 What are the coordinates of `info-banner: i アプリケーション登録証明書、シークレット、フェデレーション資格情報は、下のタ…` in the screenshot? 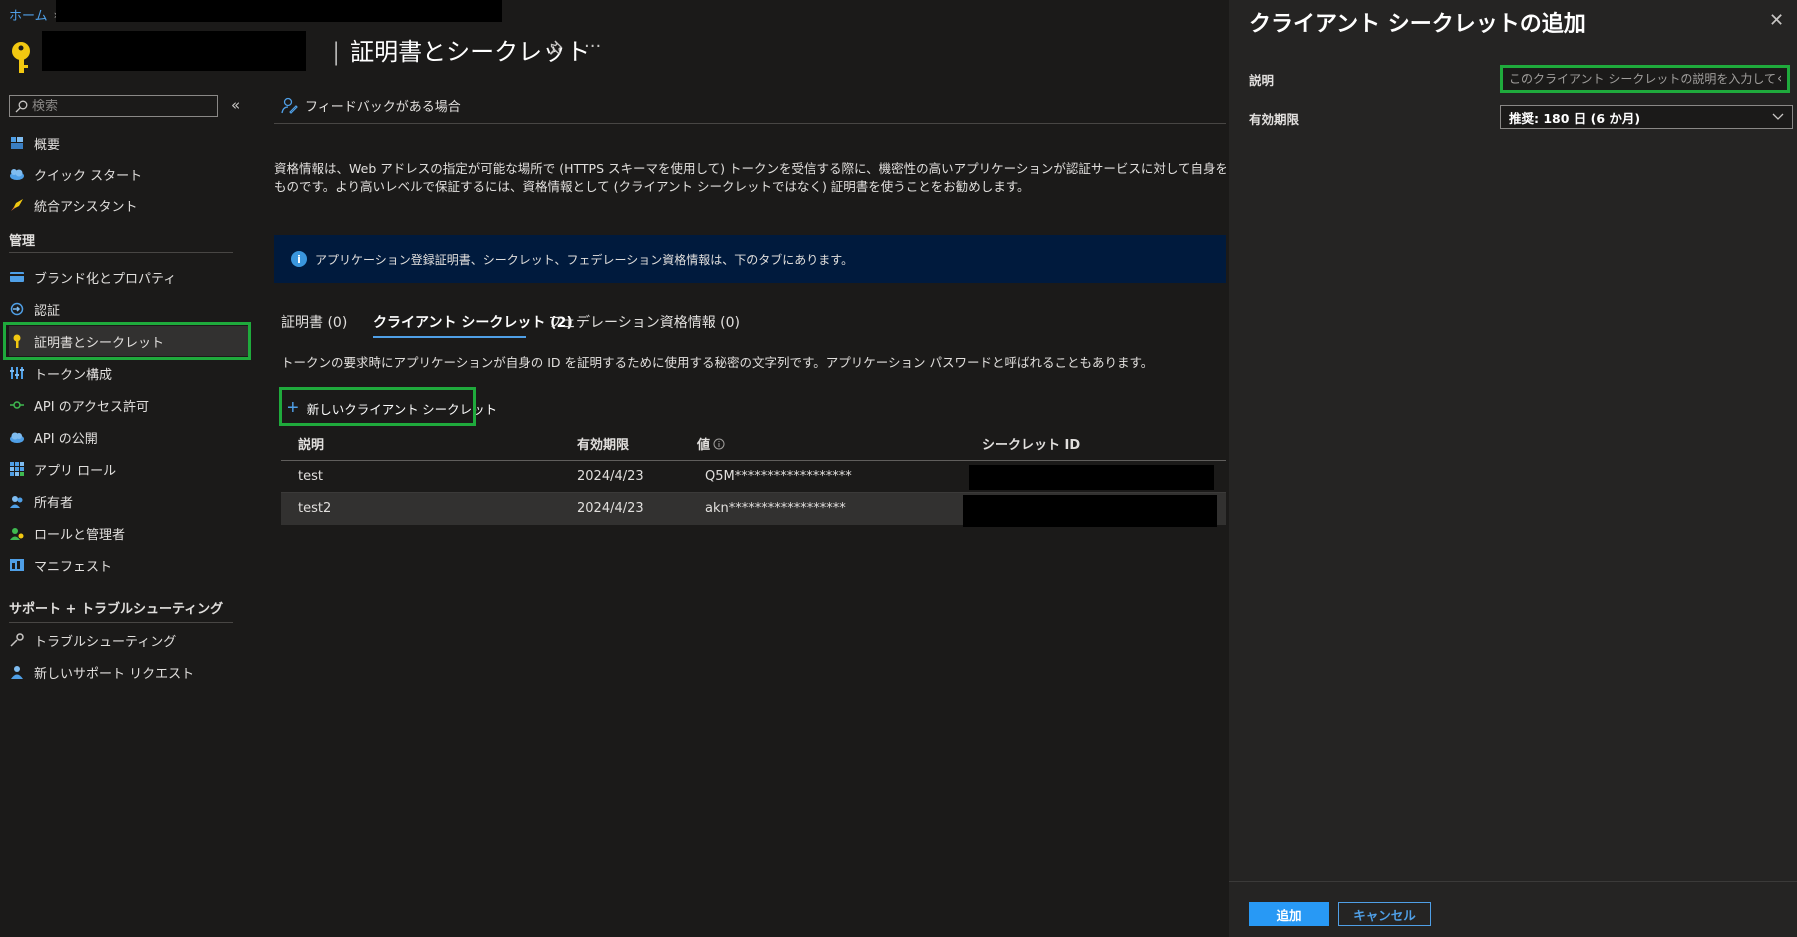 It's located at (750, 259).